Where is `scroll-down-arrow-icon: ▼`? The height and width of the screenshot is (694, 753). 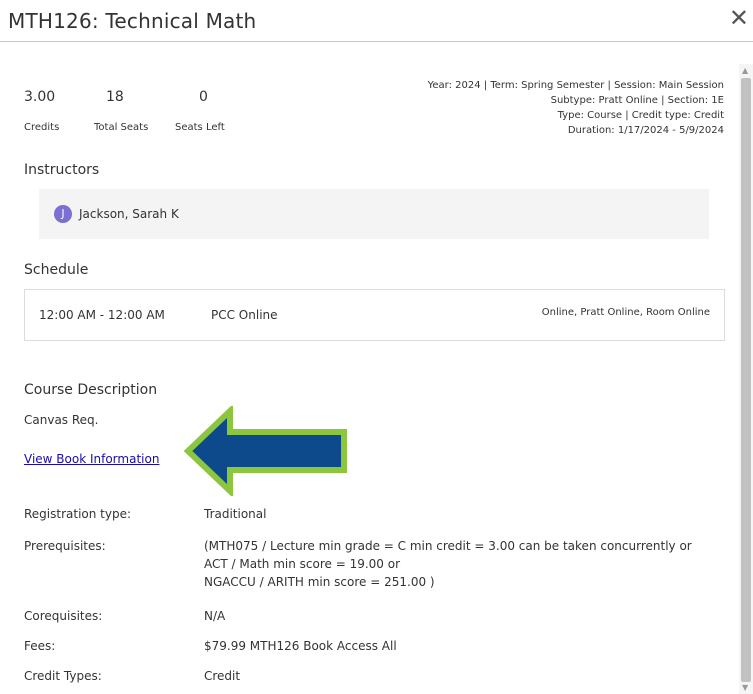 scroll-down-arrow-icon: ▼ is located at coordinates (745, 687).